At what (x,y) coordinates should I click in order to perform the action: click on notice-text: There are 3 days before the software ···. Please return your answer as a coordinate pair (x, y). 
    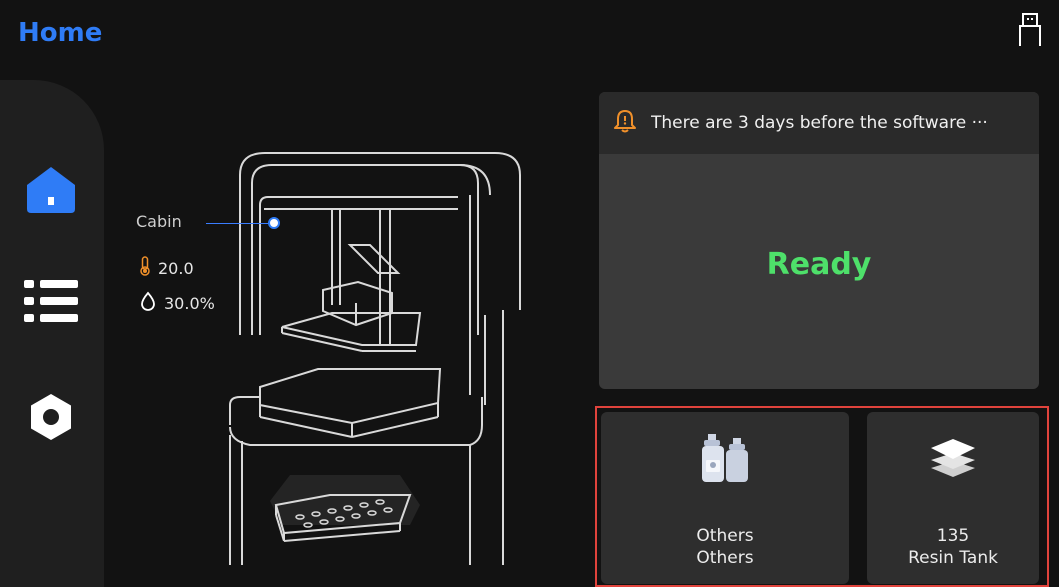
    Looking at the image, I should click on (819, 123).